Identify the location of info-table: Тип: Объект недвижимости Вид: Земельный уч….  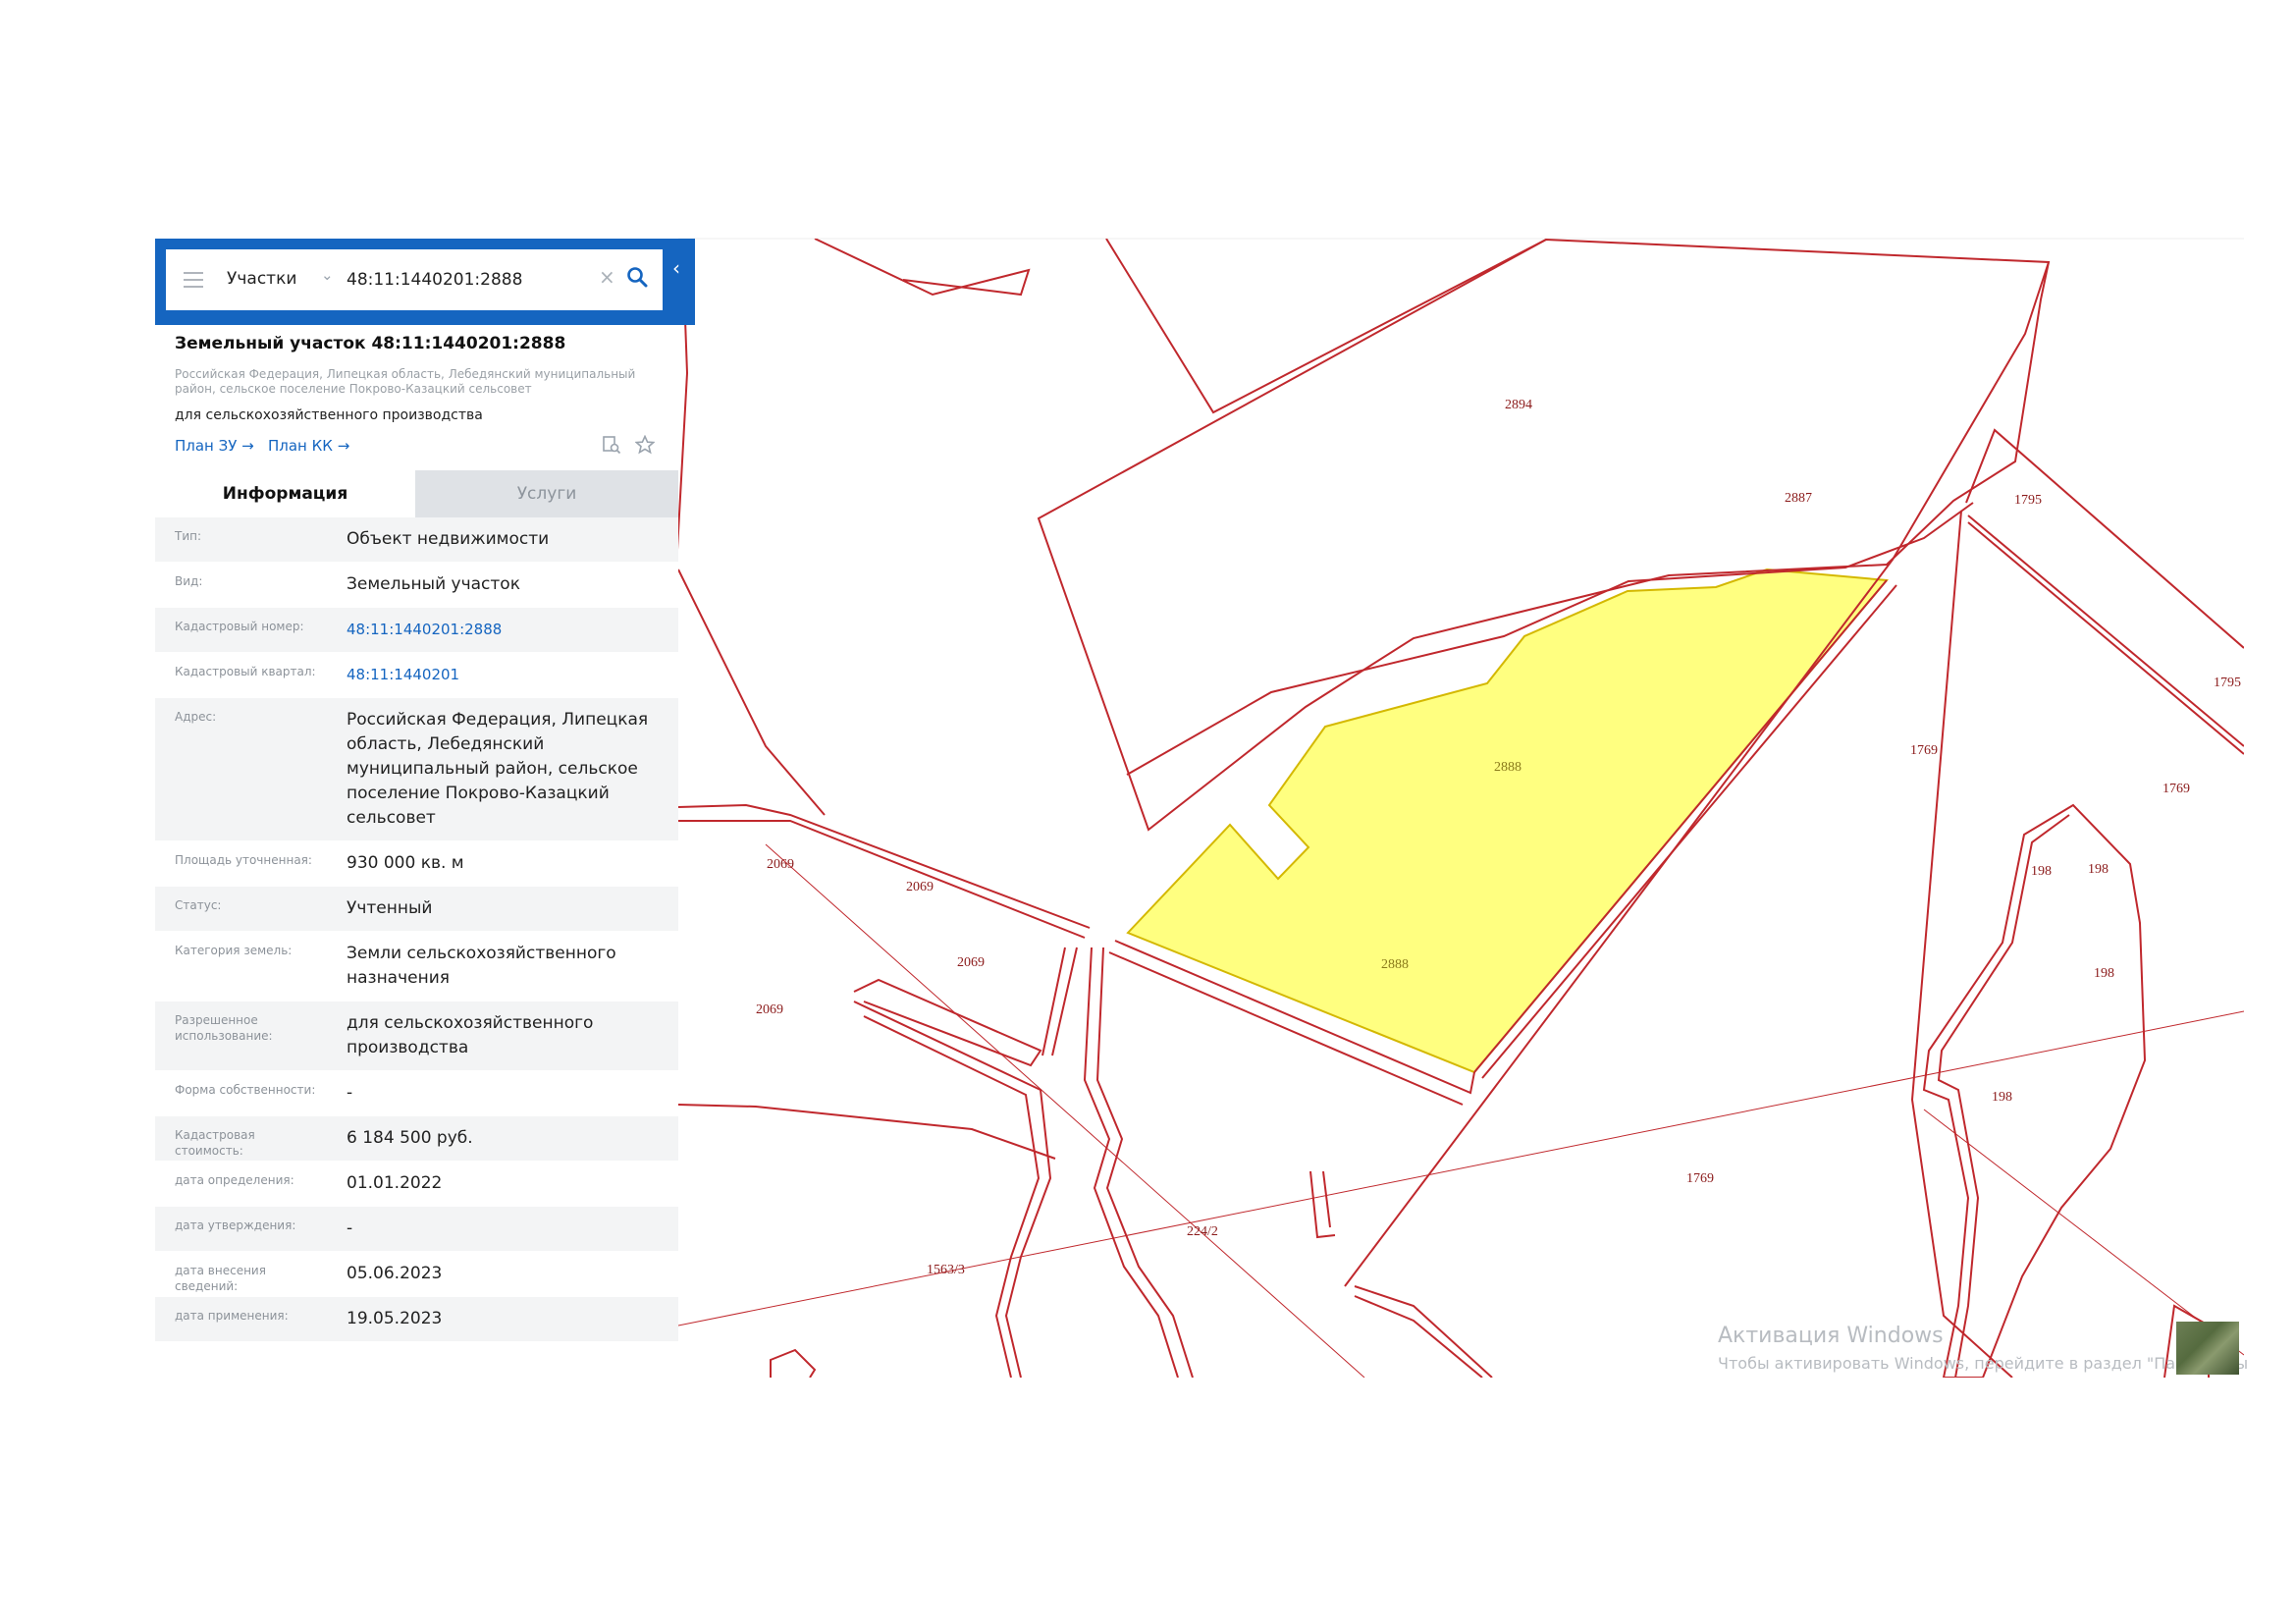
(417, 929).